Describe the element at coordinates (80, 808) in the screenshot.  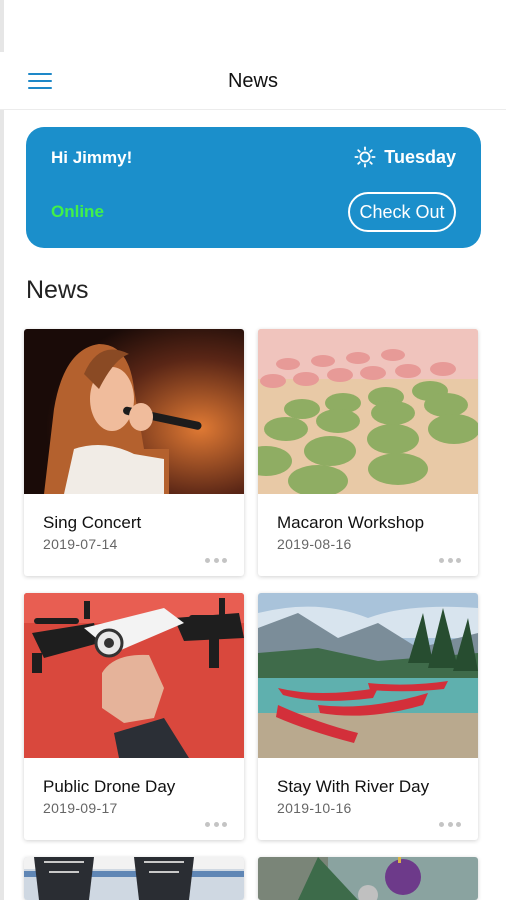
I see `news-date: 2019-09-17` at that location.